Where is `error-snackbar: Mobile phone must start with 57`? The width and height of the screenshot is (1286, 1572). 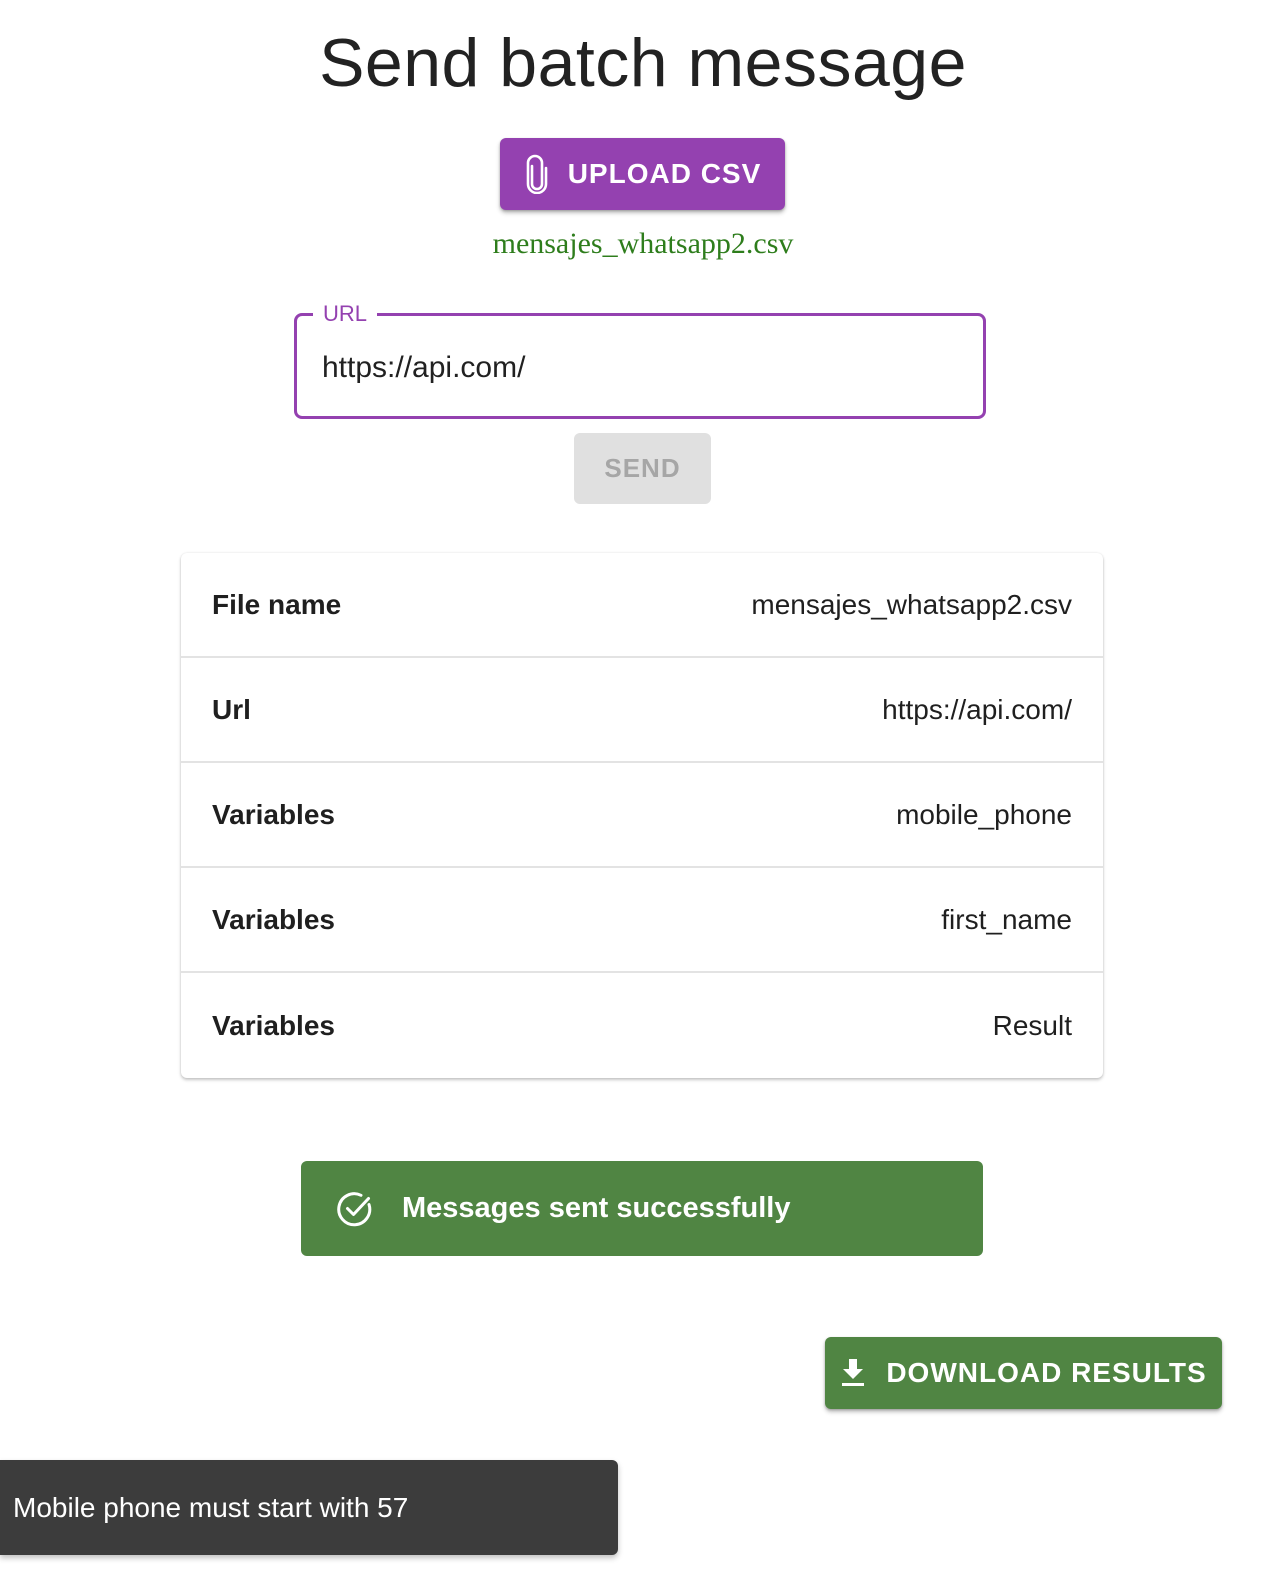 error-snackbar: Mobile phone must start with 57 is located at coordinates (309, 1507).